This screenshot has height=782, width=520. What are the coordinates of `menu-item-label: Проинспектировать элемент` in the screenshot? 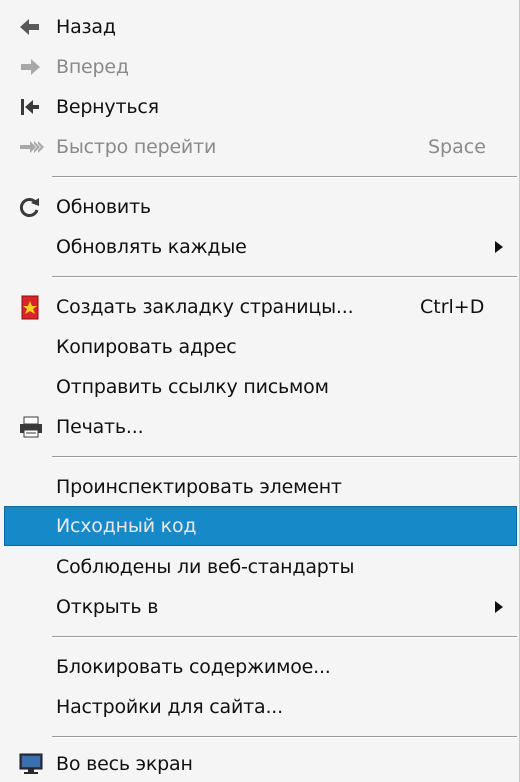 It's located at (199, 487).